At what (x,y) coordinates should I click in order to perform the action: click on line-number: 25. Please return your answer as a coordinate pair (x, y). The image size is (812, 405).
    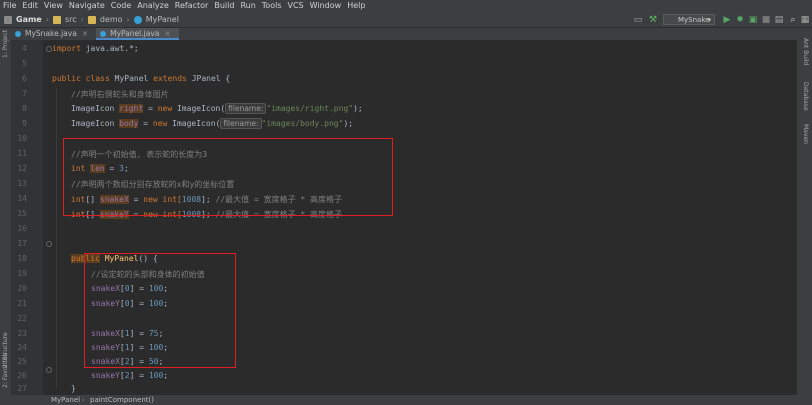
    Looking at the image, I should click on (22, 361).